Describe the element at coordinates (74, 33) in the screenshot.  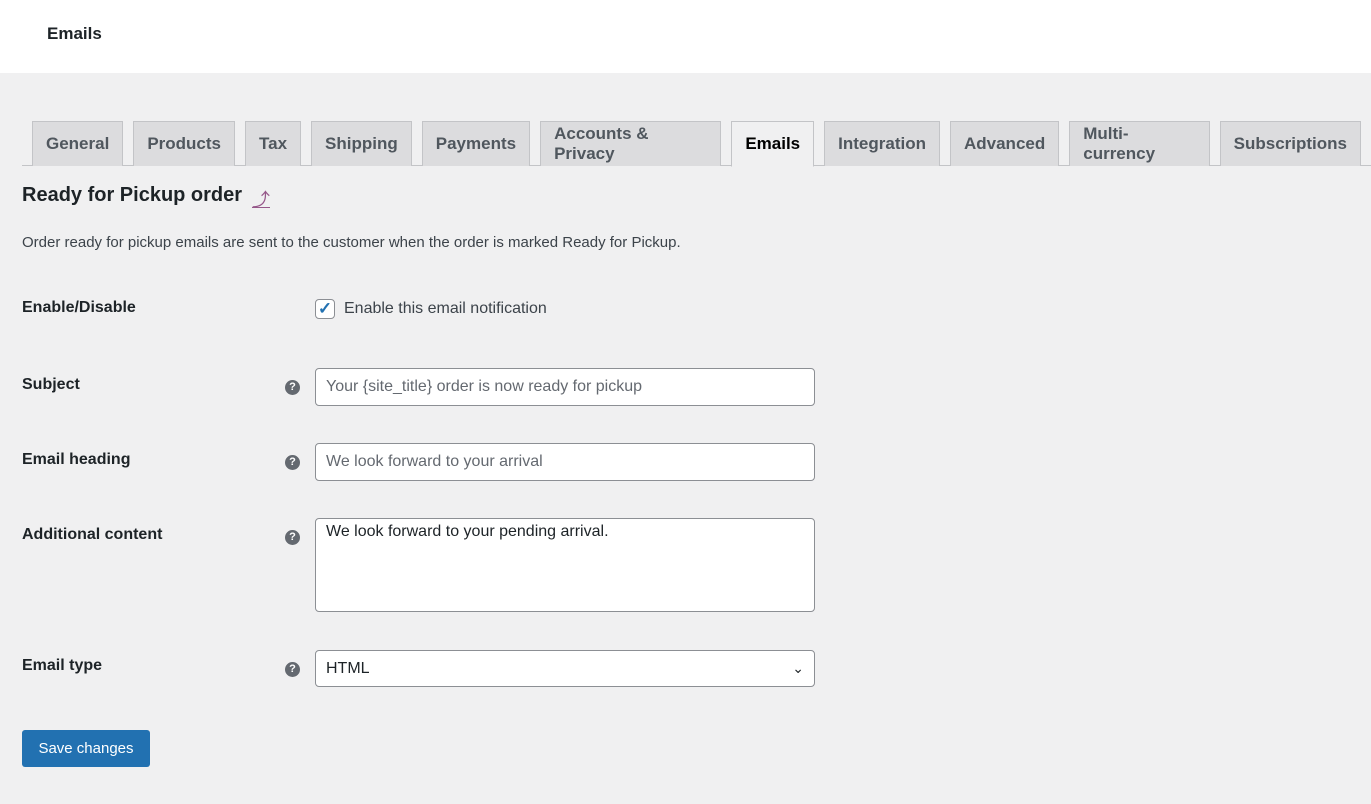
I see `page-title: Emails` at that location.